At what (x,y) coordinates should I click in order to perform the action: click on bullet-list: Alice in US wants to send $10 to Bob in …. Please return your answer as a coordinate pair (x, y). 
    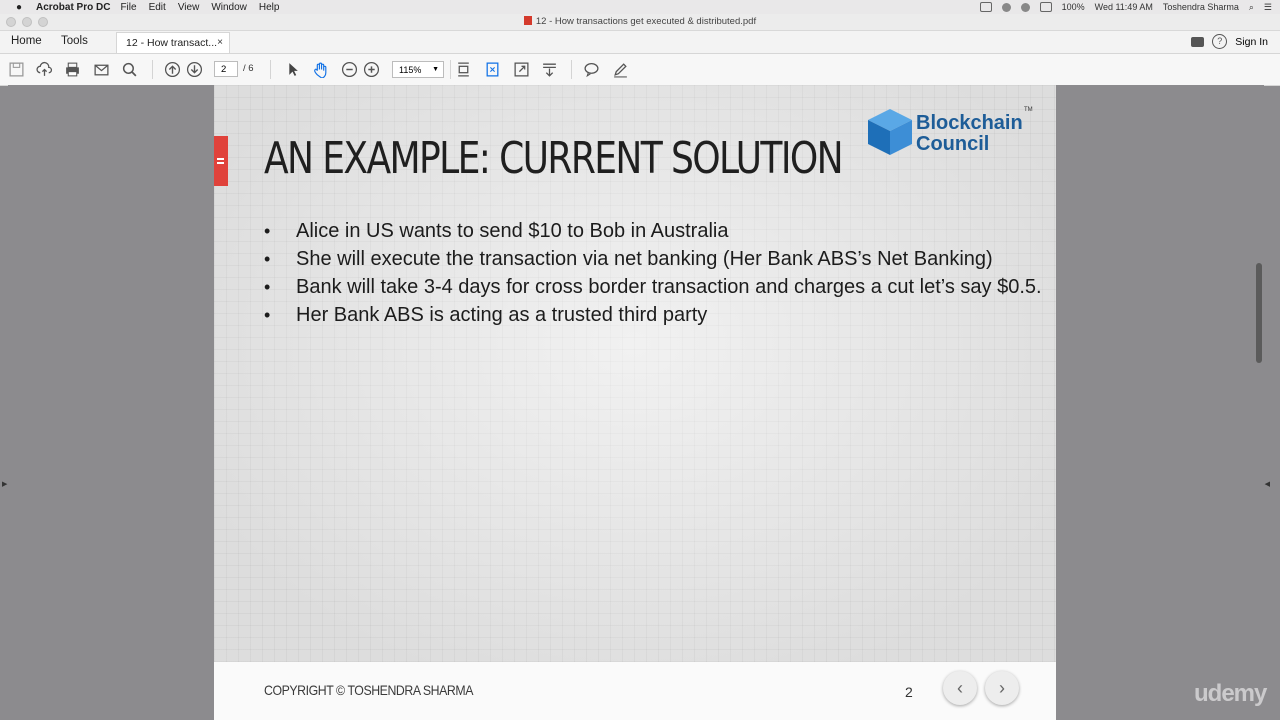
    Looking at the image, I should click on (654, 273).